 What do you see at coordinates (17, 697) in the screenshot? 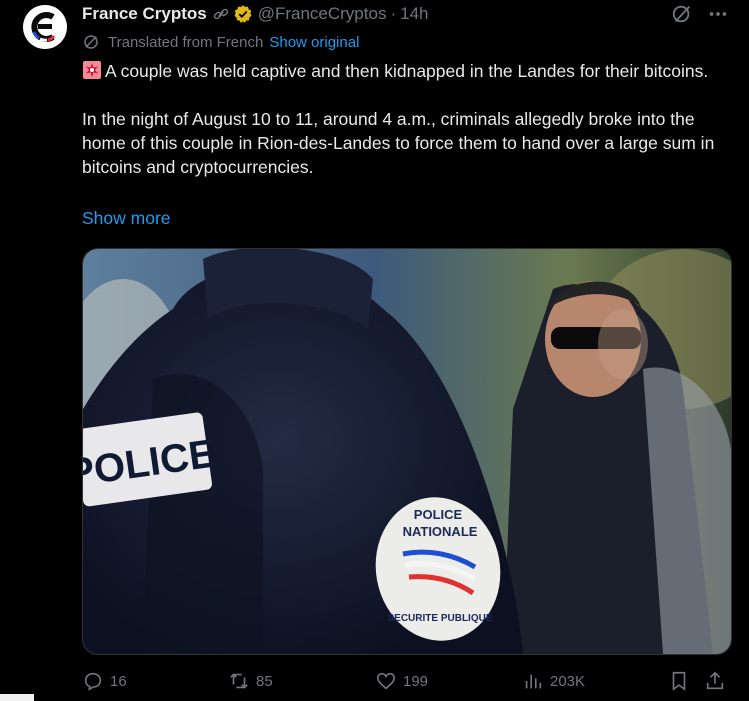
I see `window-edge` at bounding box center [17, 697].